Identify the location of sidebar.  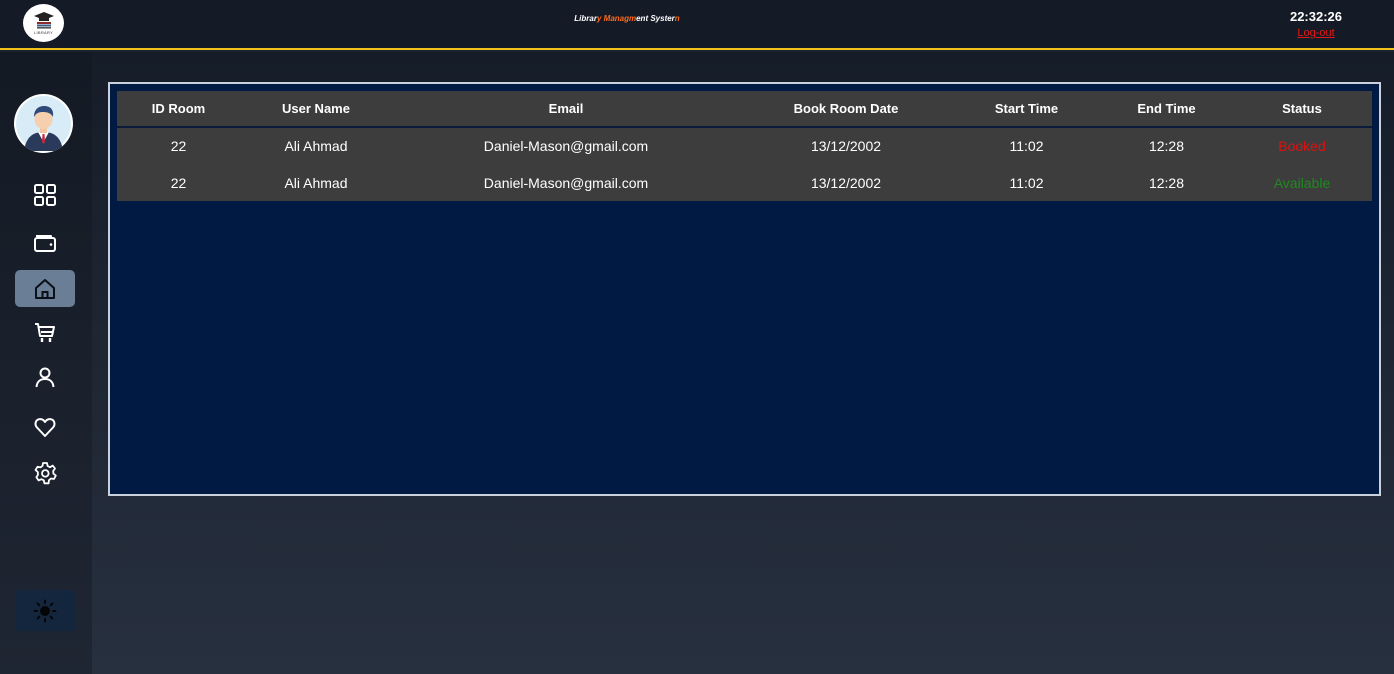
(46, 363).